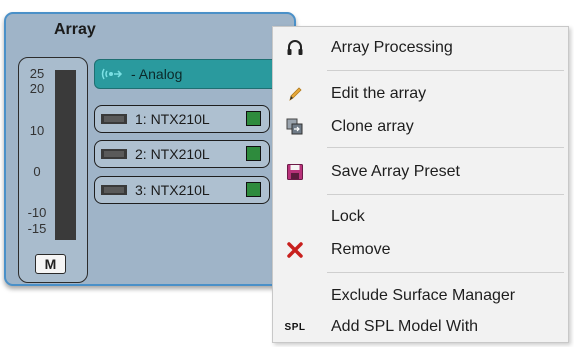 This screenshot has height=347, width=574. Describe the element at coordinates (50, 264) in the screenshot. I see `mute-button: M` at that location.